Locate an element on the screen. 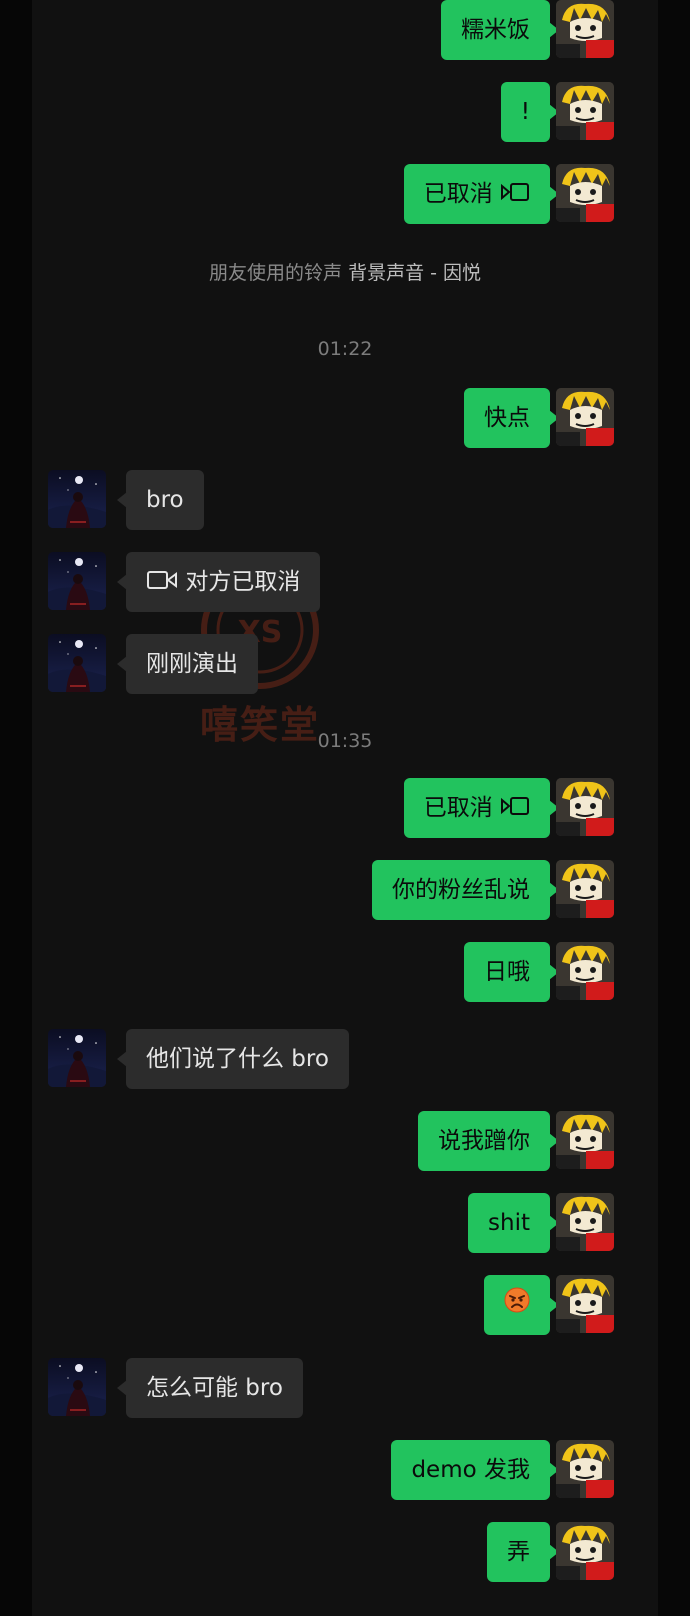 The width and height of the screenshot is (690, 1616). message-text: shit is located at coordinates (509, 1223).